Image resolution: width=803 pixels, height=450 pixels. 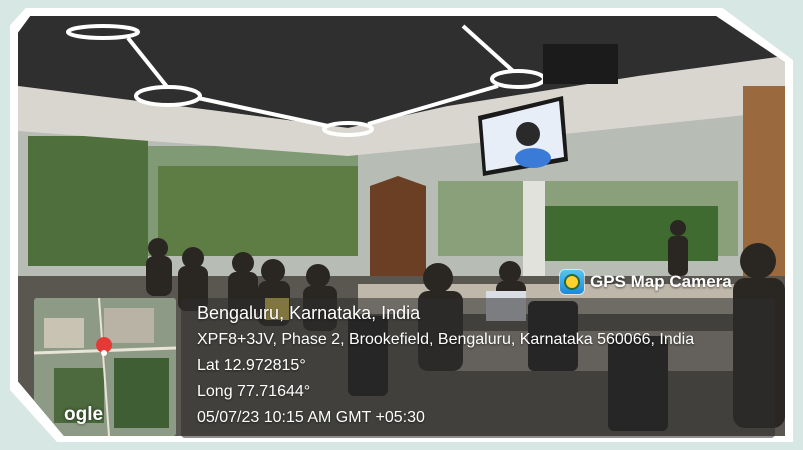 I want to click on gps-brand: GPS Map Camera, so click(x=646, y=282).